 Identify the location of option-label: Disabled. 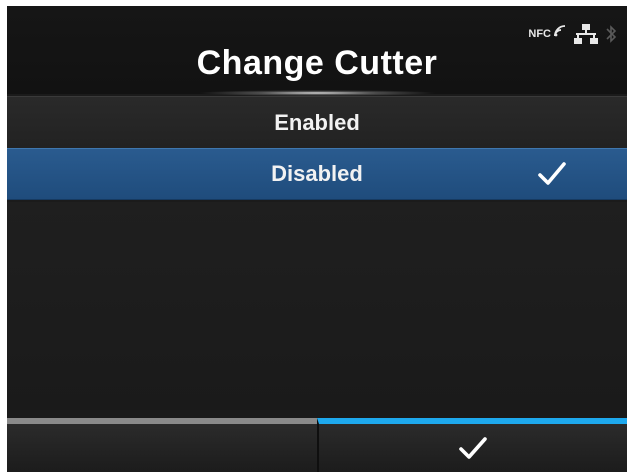
(317, 173).